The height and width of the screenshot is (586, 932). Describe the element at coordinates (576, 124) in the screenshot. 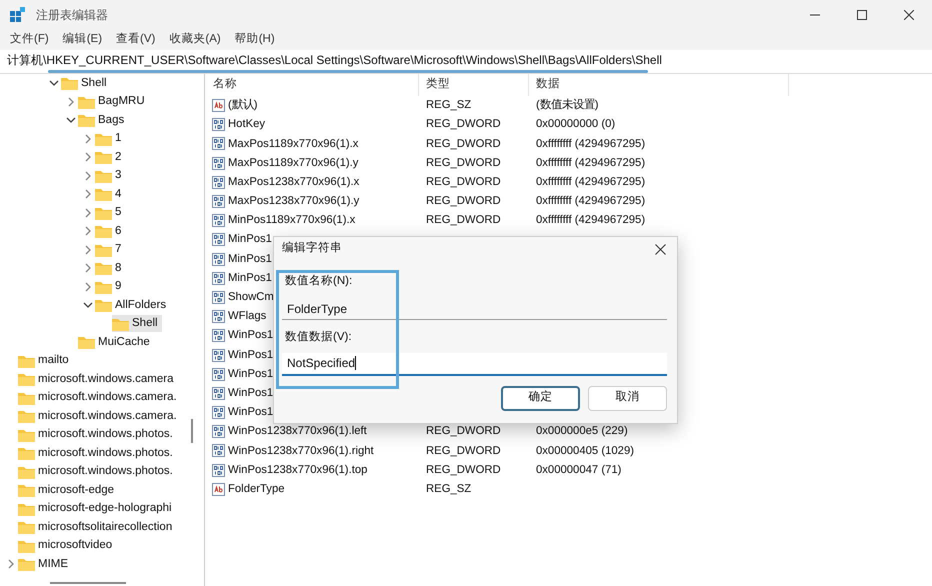

I see `value-data: 0x00000000 (0)` at that location.